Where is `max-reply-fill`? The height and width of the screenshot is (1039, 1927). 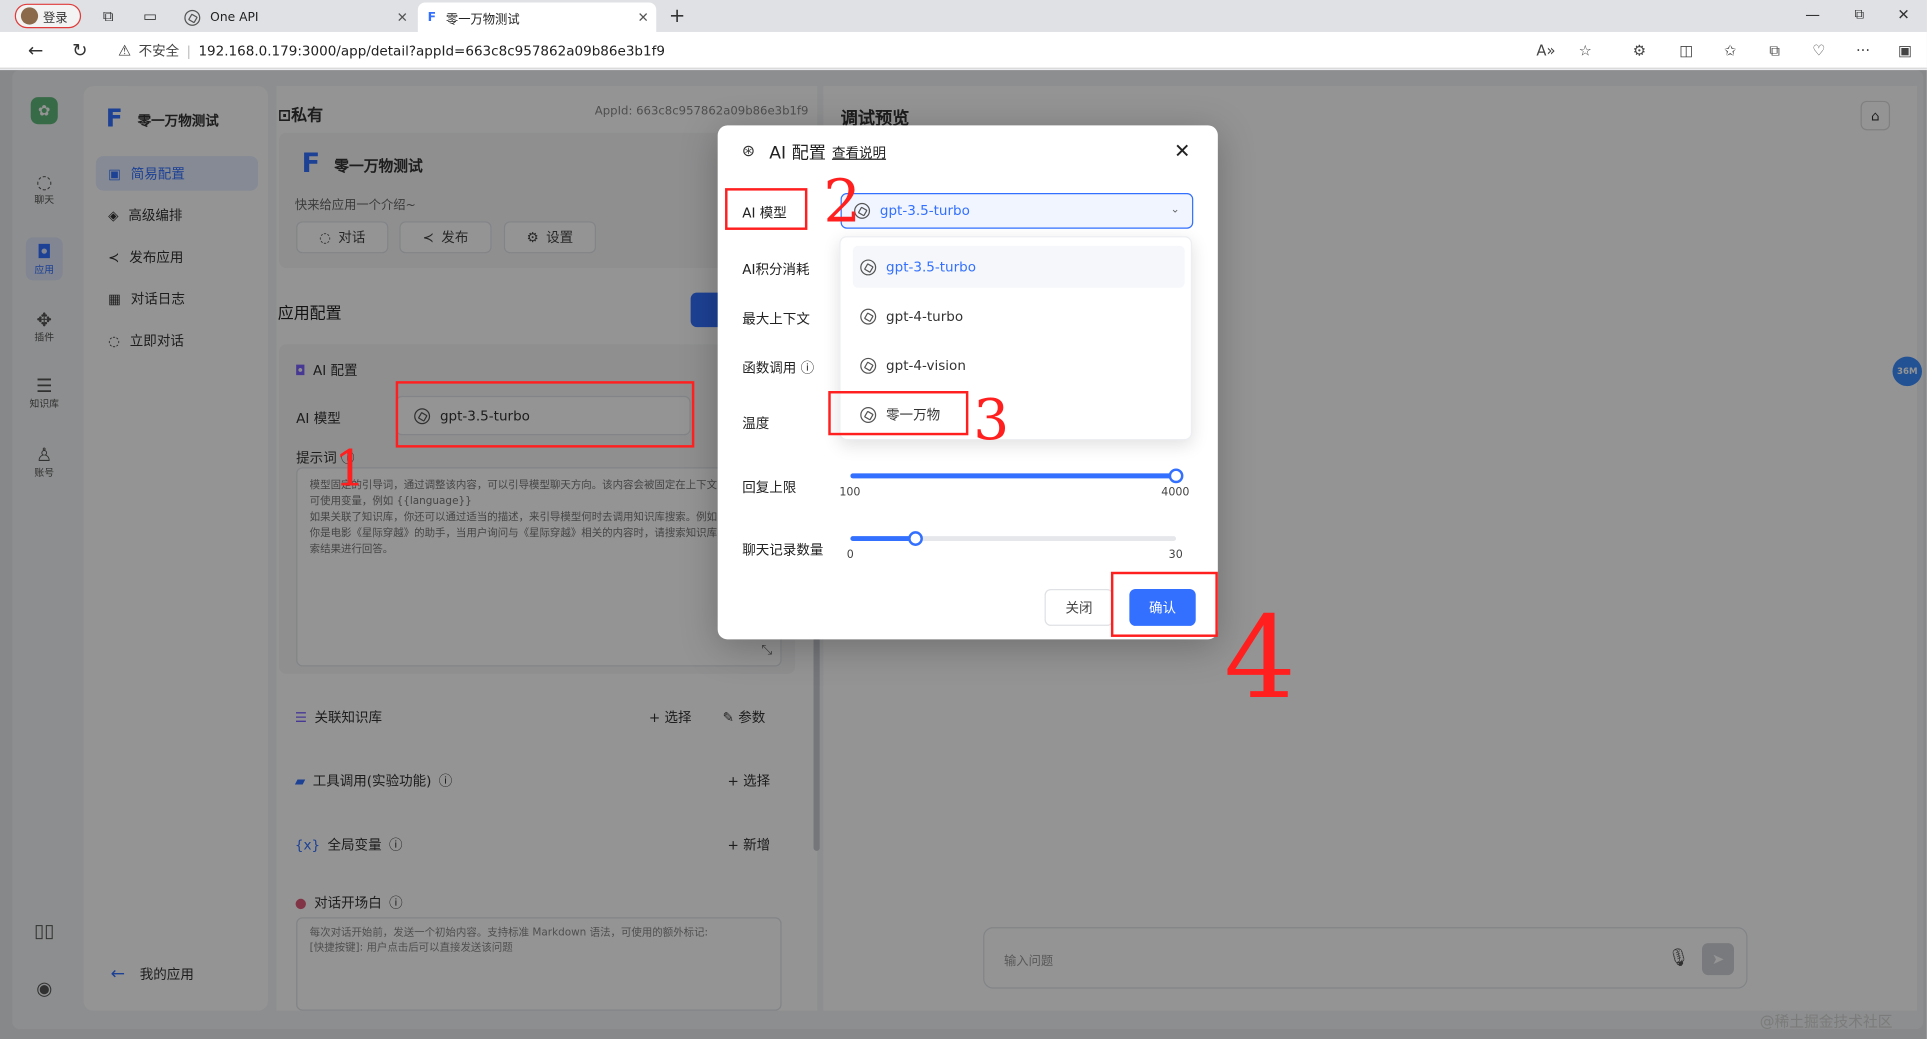
max-reply-fill is located at coordinates (1013, 476).